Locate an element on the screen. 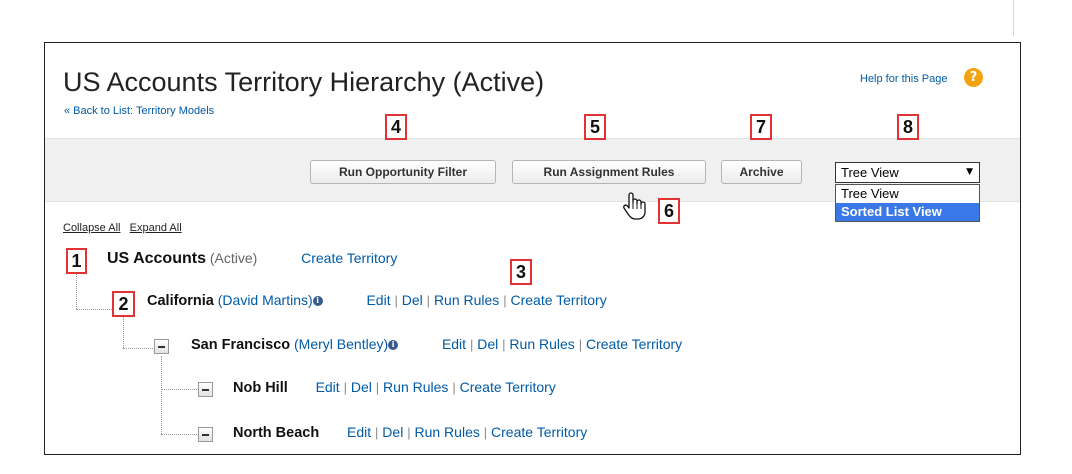 The height and width of the screenshot is (474, 1072). territory-name: Nob Hill is located at coordinates (260, 388).